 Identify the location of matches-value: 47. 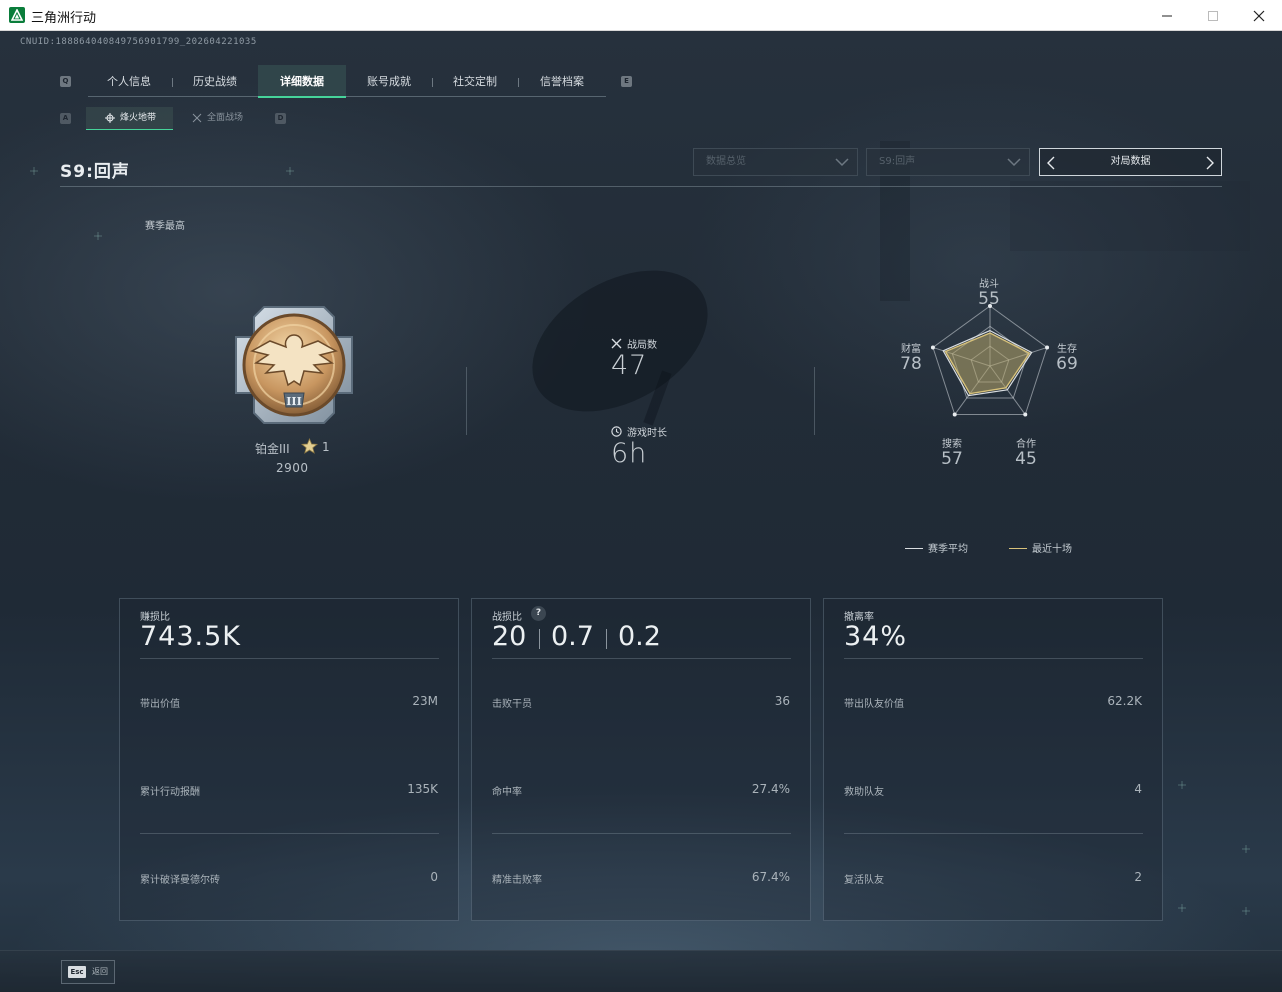
(629, 365).